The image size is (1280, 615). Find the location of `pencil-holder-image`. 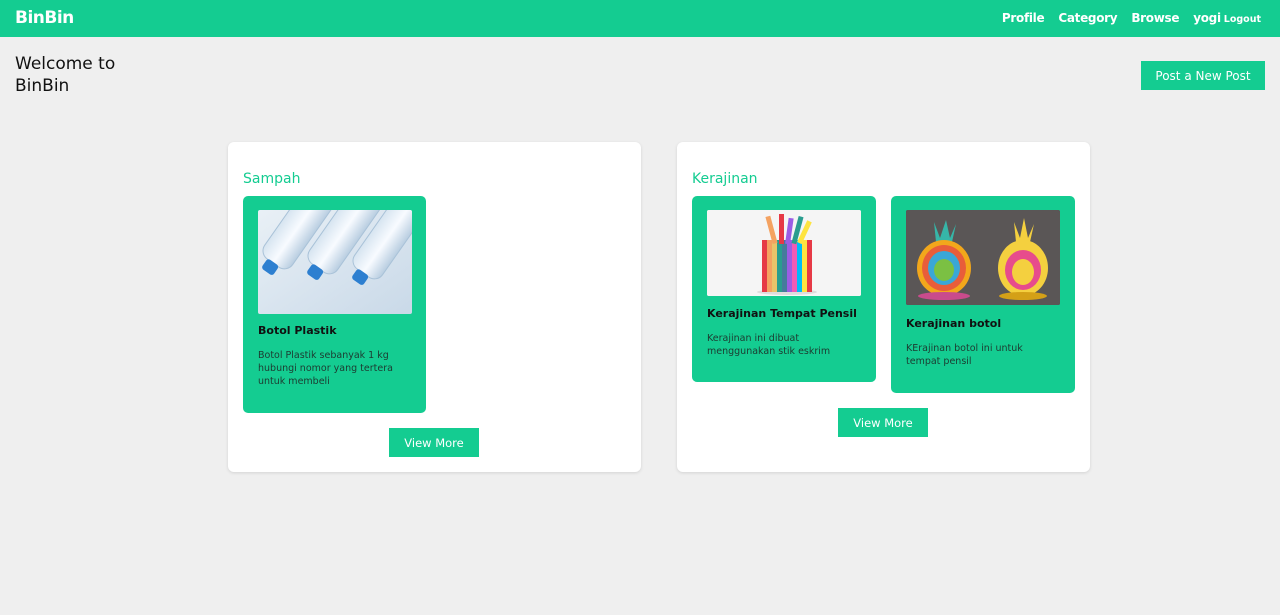

pencil-holder-image is located at coordinates (784, 253).